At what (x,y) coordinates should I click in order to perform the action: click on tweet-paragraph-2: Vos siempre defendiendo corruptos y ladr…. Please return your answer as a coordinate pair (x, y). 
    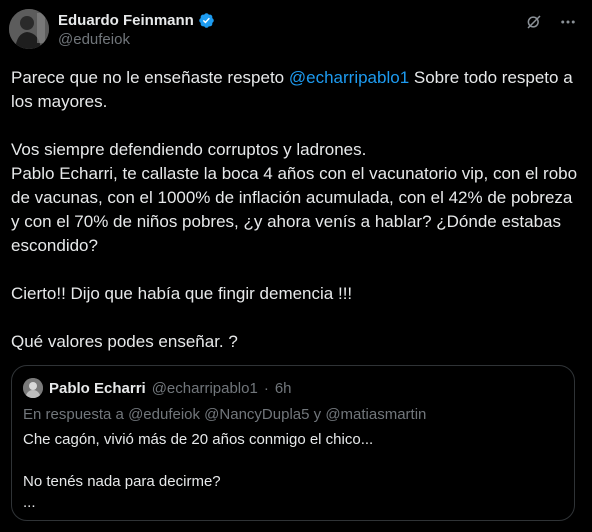
    Looking at the image, I should click on (189, 149).